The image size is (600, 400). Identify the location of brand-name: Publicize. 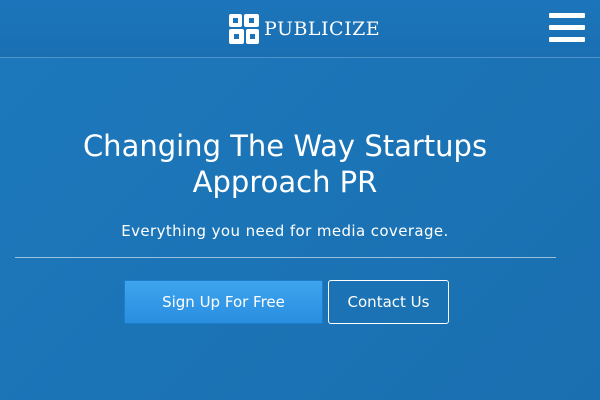
(322, 29).